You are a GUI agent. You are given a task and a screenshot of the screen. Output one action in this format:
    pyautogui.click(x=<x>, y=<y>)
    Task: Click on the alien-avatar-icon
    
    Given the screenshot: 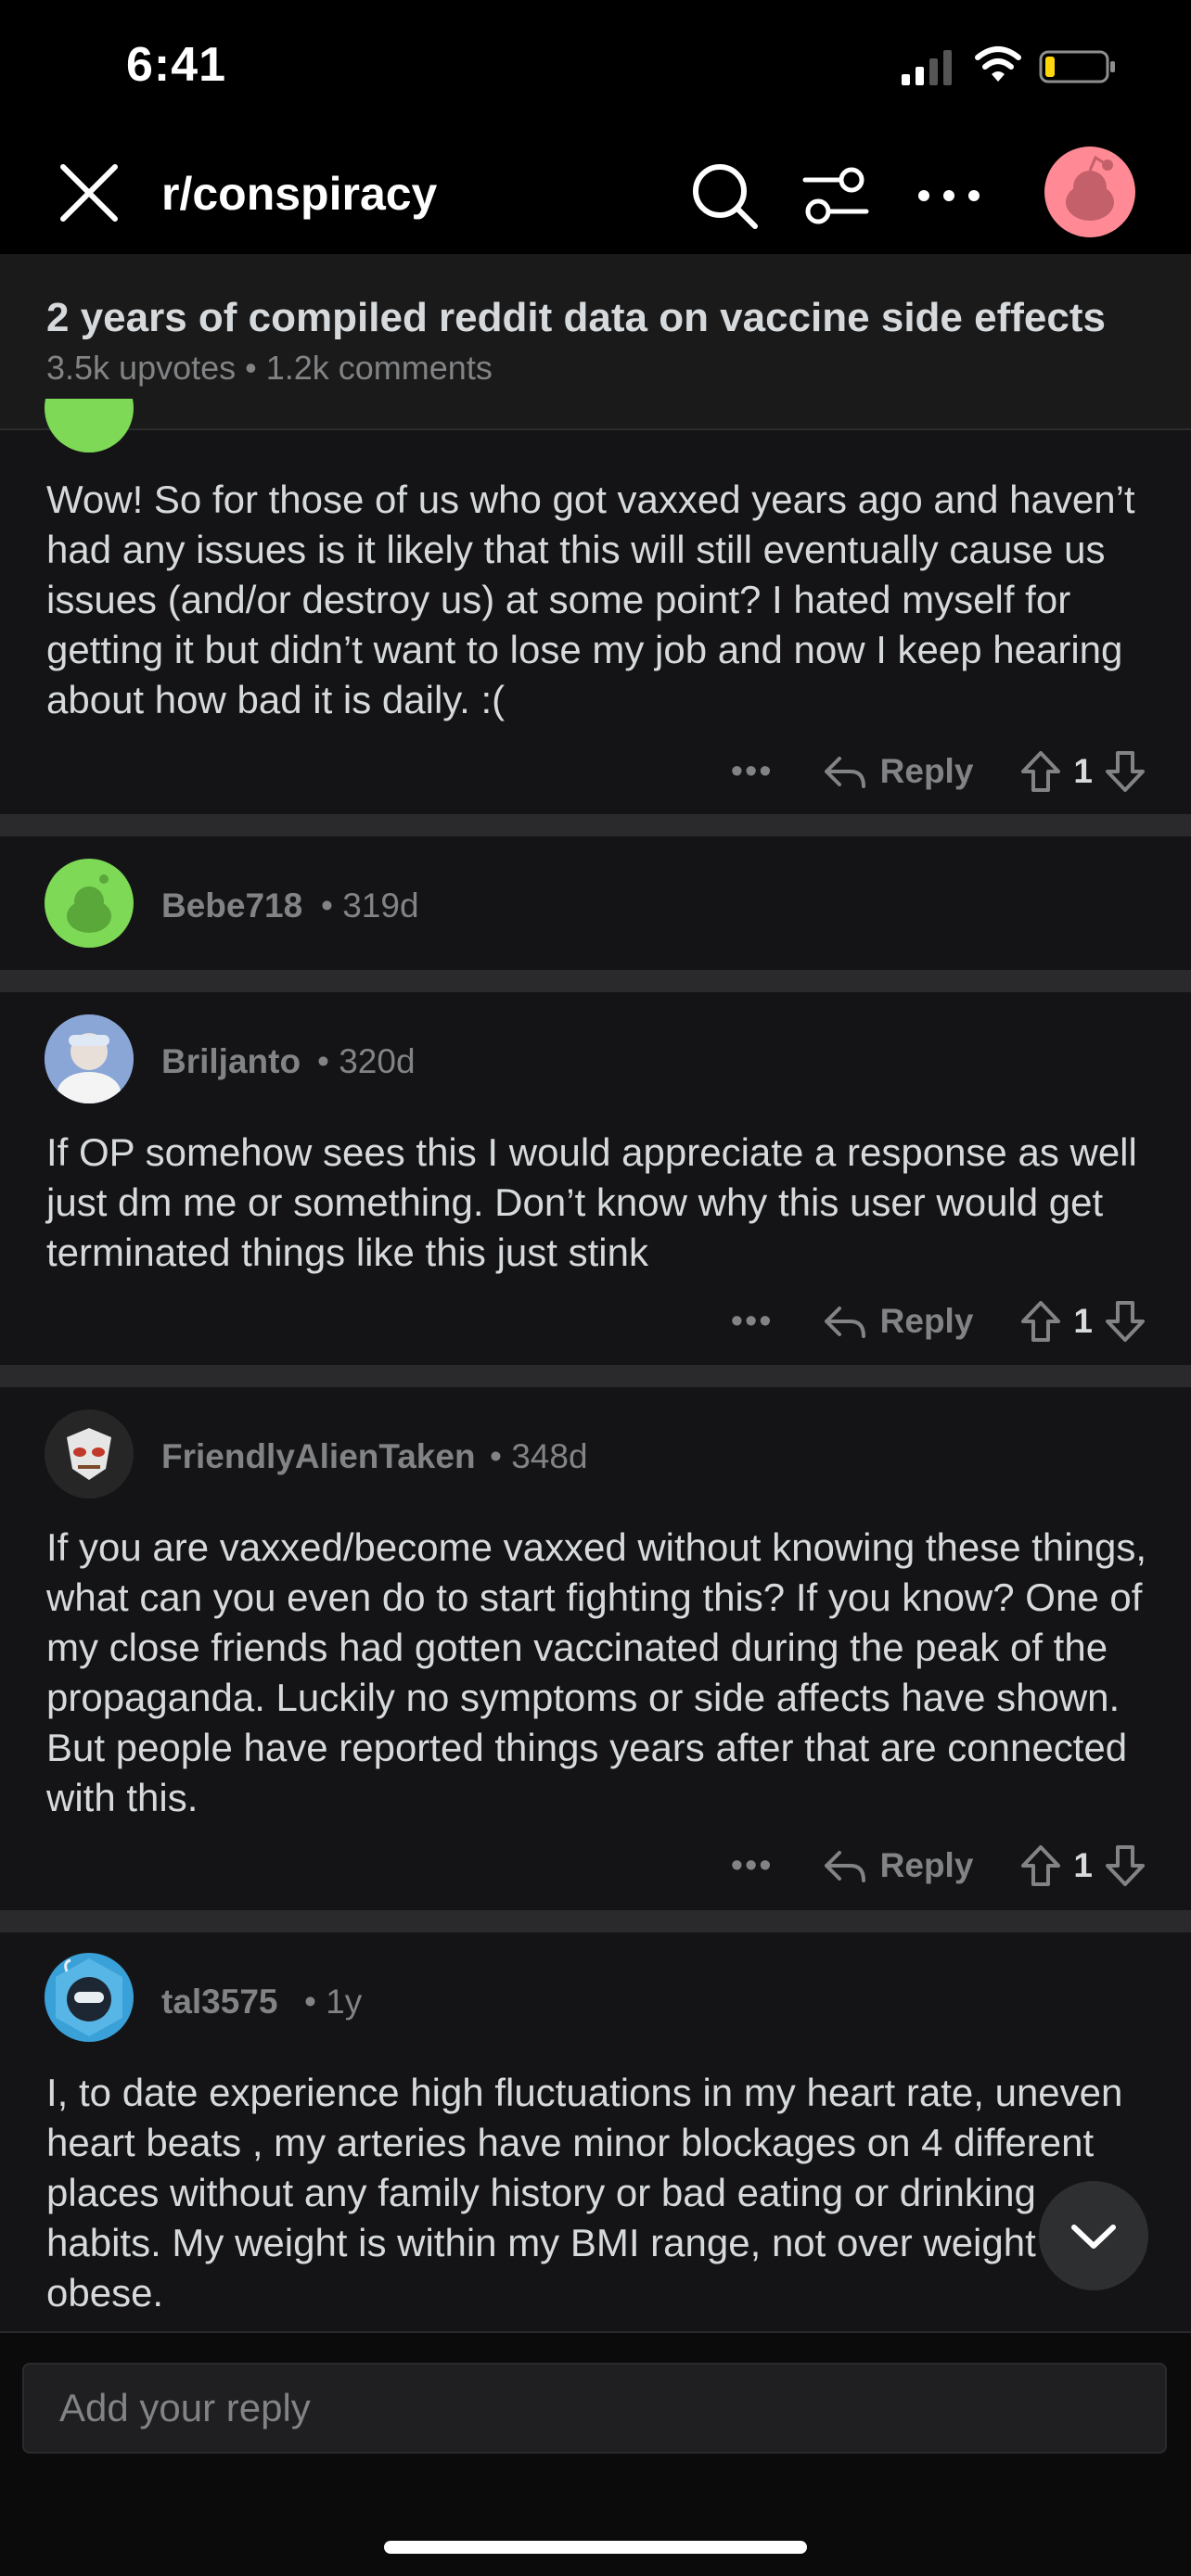 What is the action you would take?
    pyautogui.click(x=89, y=1453)
    